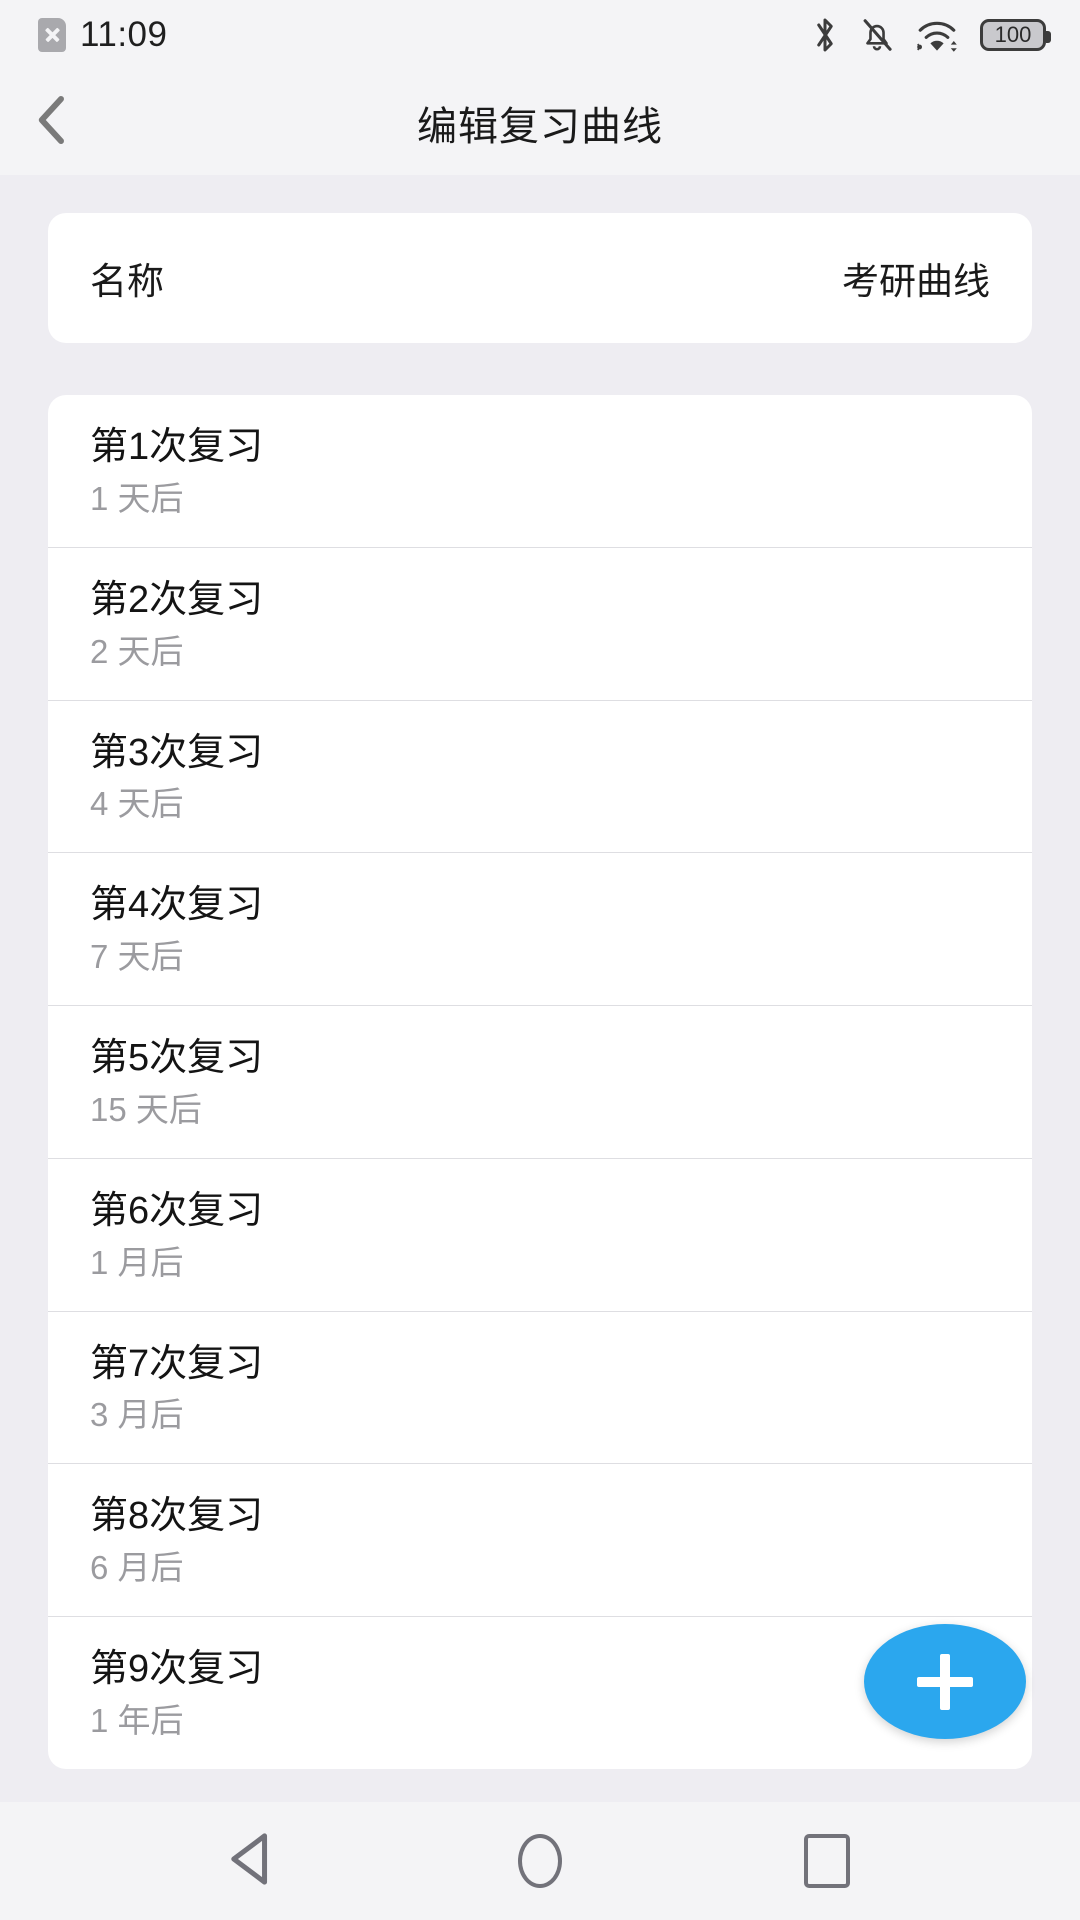  Describe the element at coordinates (540, 471) in the screenshot. I see `review-list-item: 第1次复习 1 天后` at that location.